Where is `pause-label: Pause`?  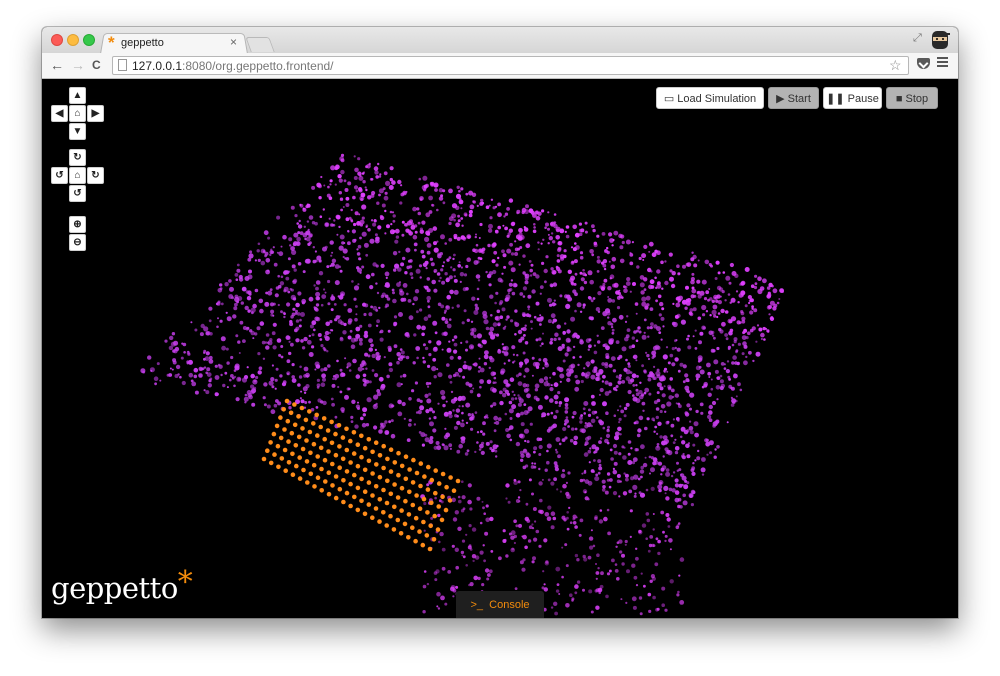 pause-label: Pause is located at coordinates (863, 99).